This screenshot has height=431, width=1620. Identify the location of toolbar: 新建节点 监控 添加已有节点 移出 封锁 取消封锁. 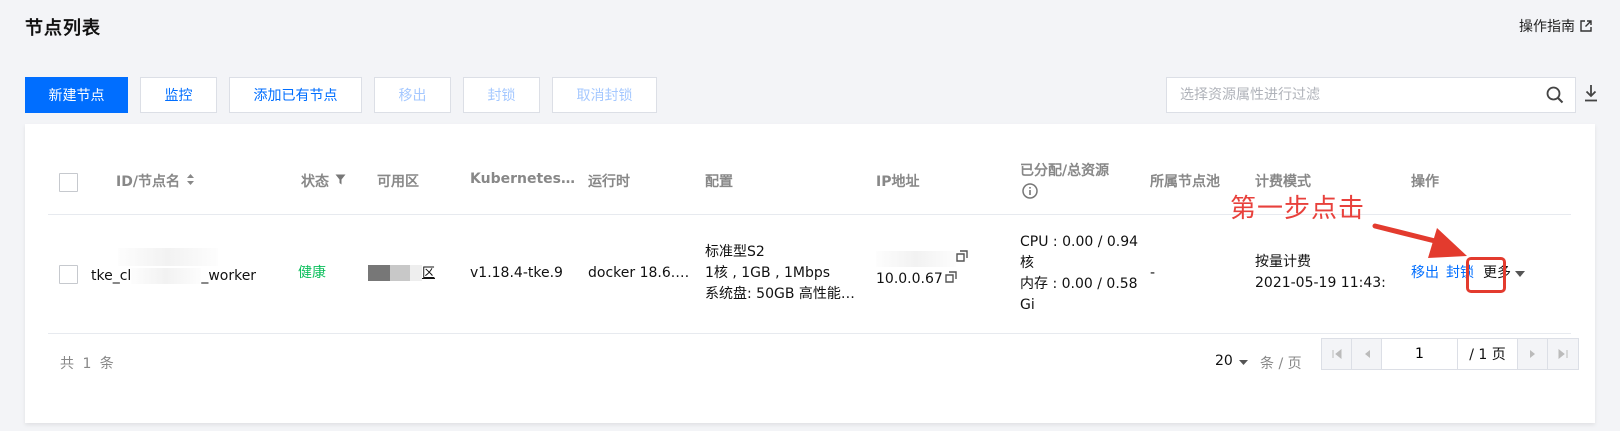
(341, 95).